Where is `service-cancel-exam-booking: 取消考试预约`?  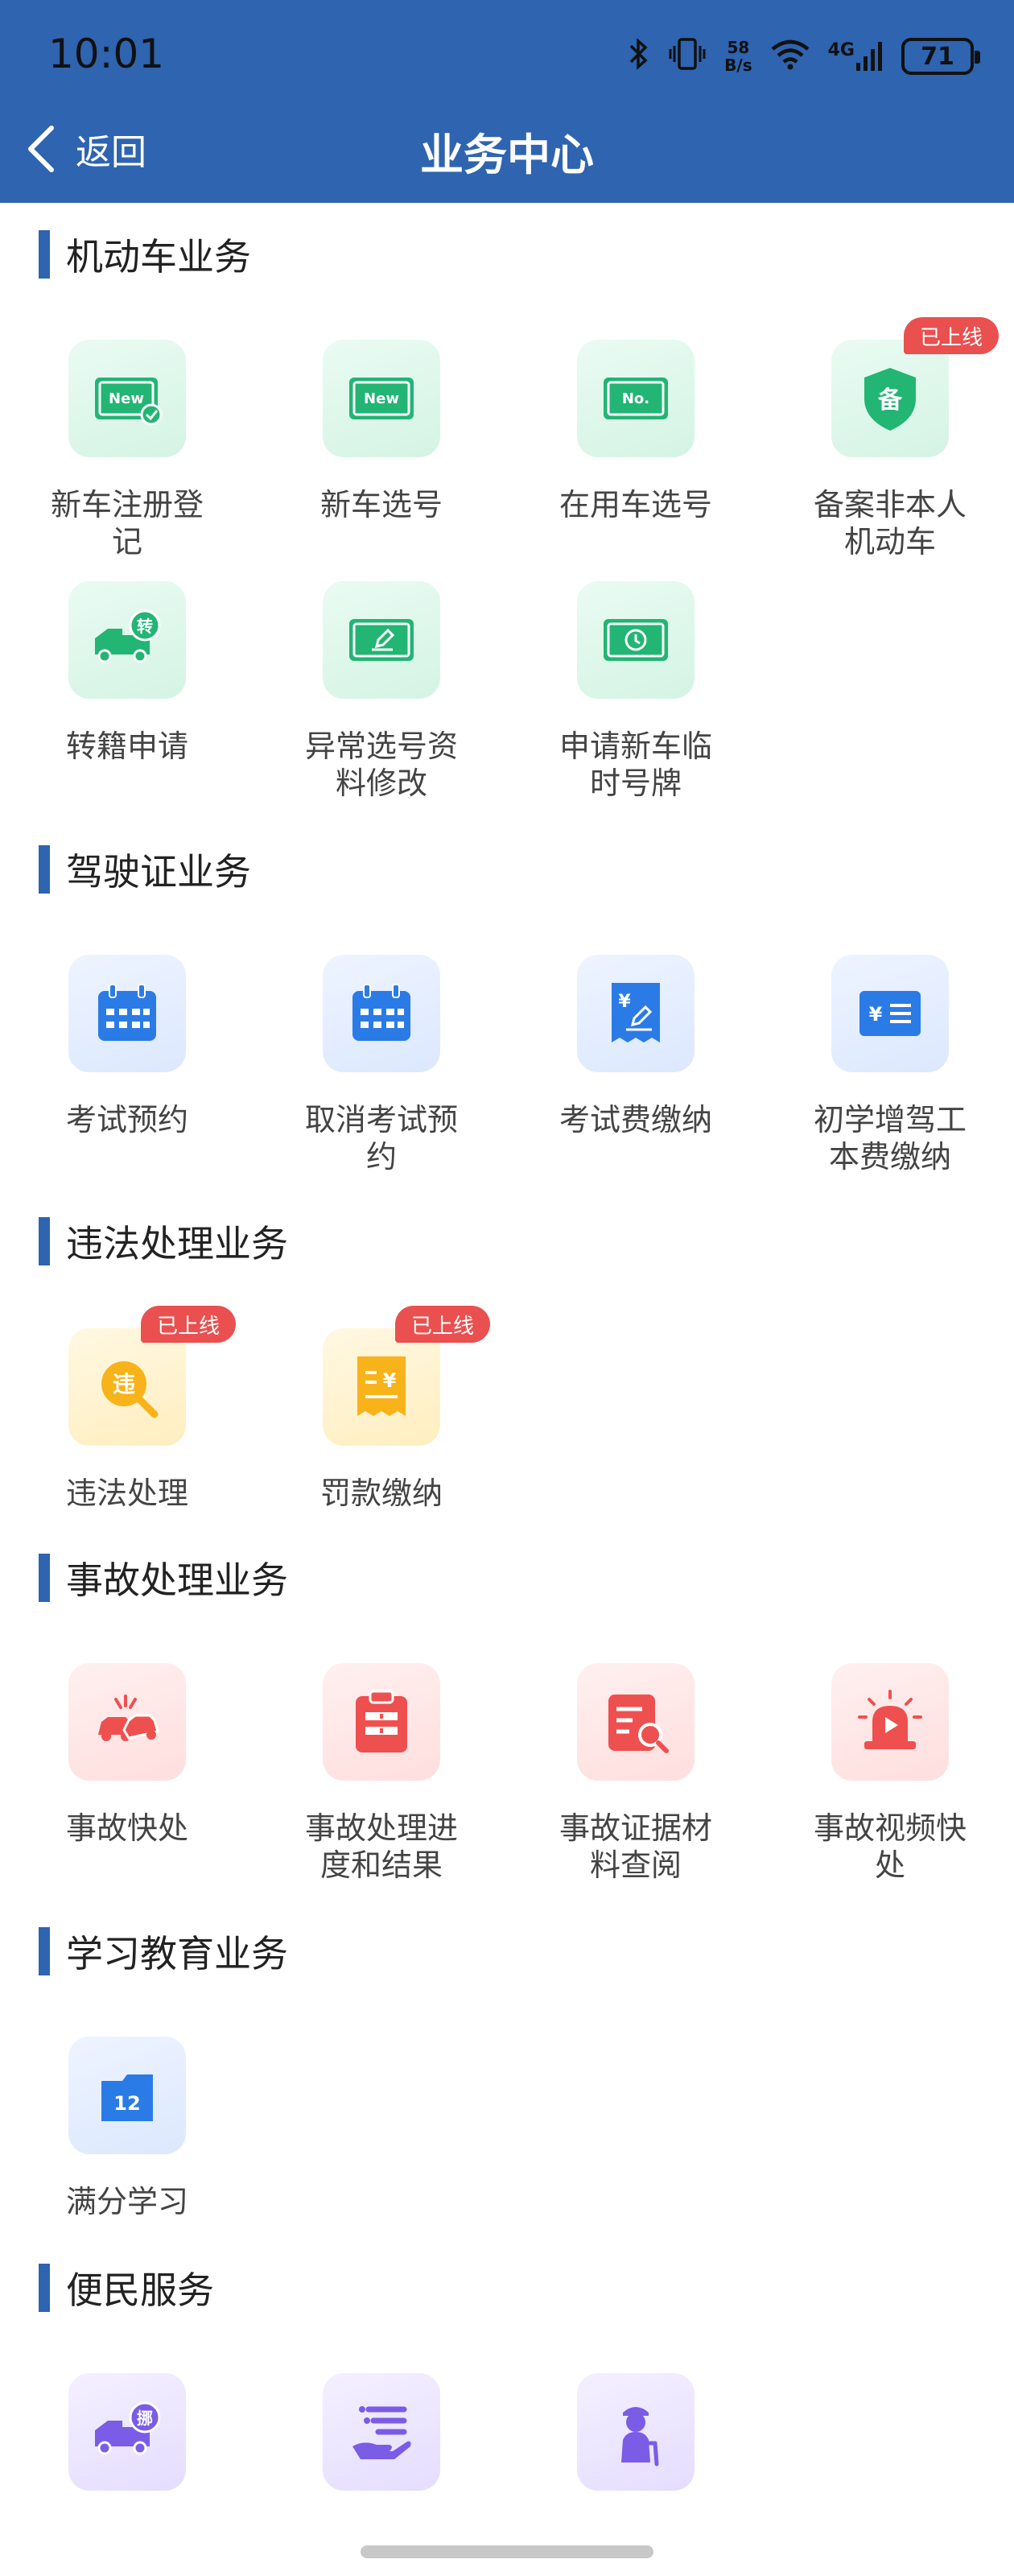 service-cancel-exam-booking: 取消考试预约 is located at coordinates (381, 1065).